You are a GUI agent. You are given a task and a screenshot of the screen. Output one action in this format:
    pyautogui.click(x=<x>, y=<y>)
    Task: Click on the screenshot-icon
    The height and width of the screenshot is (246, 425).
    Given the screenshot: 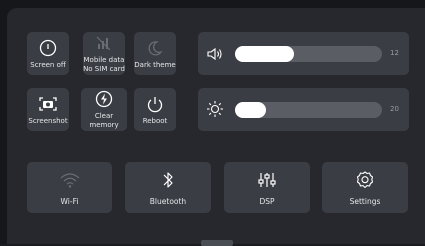 What is the action you would take?
    pyautogui.click(x=48, y=104)
    